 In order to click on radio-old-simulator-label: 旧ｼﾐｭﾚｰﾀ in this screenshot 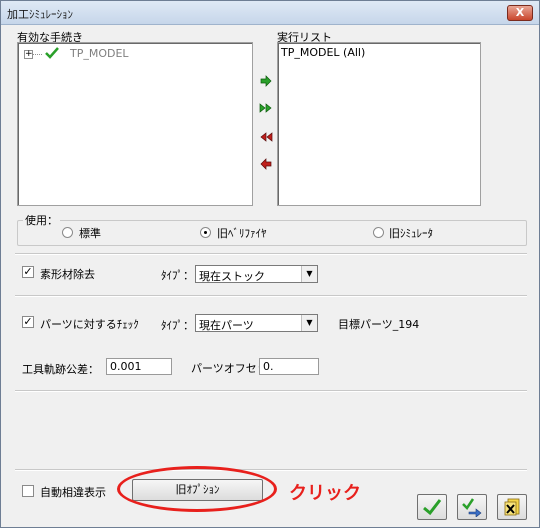, I will do `click(411, 233)`.